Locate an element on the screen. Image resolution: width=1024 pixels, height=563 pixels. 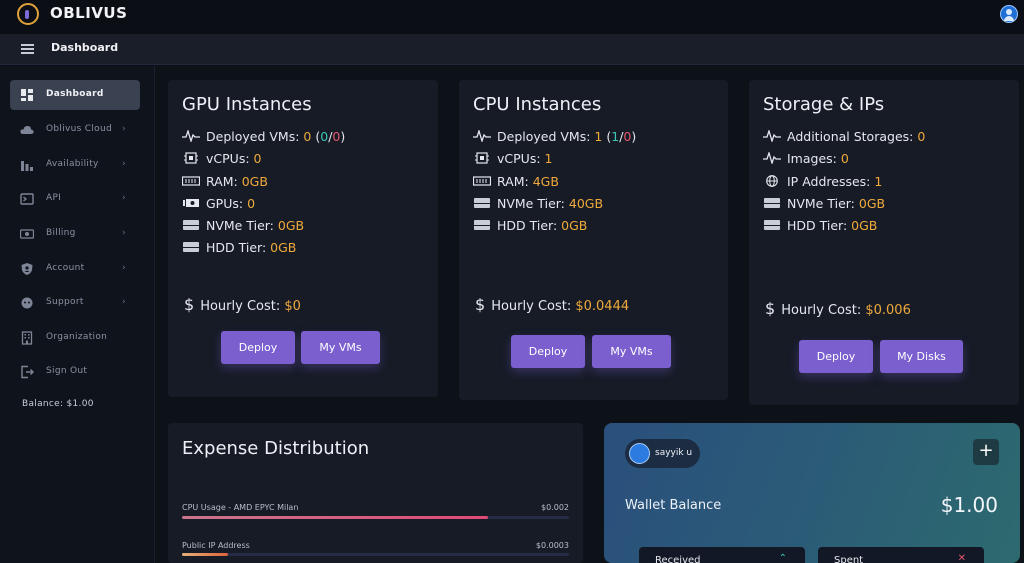
nvme-row: NVMe Tier: 0GB is located at coordinates (824, 203).